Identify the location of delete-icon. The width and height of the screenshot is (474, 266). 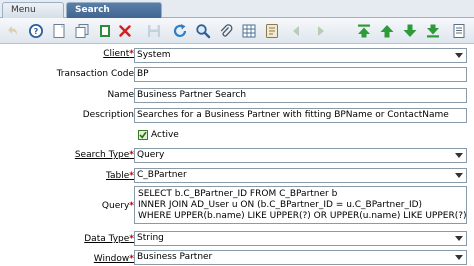
(105, 31).